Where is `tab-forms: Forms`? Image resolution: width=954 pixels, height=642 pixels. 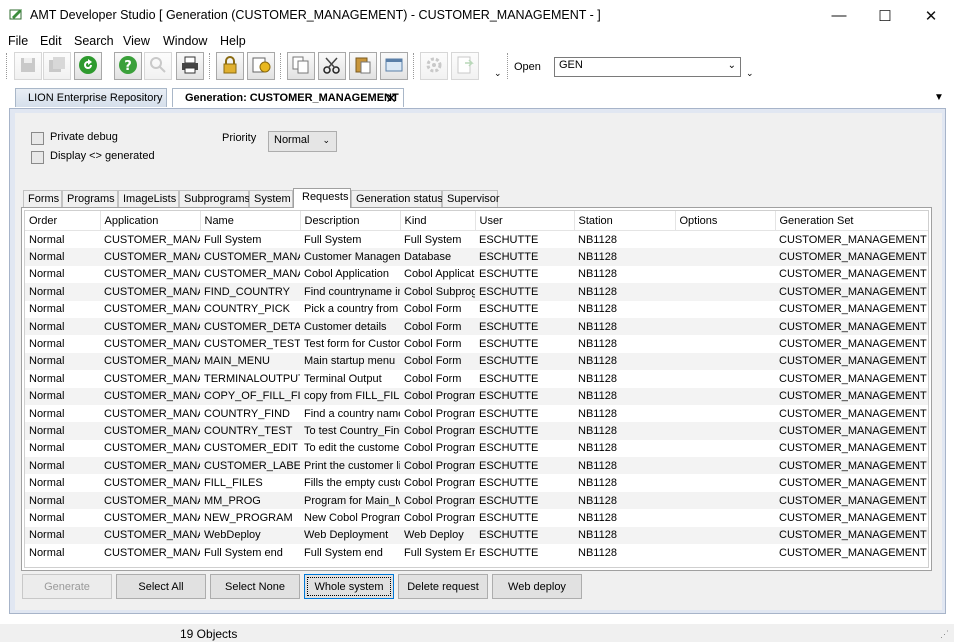 tab-forms: Forms is located at coordinates (42, 198).